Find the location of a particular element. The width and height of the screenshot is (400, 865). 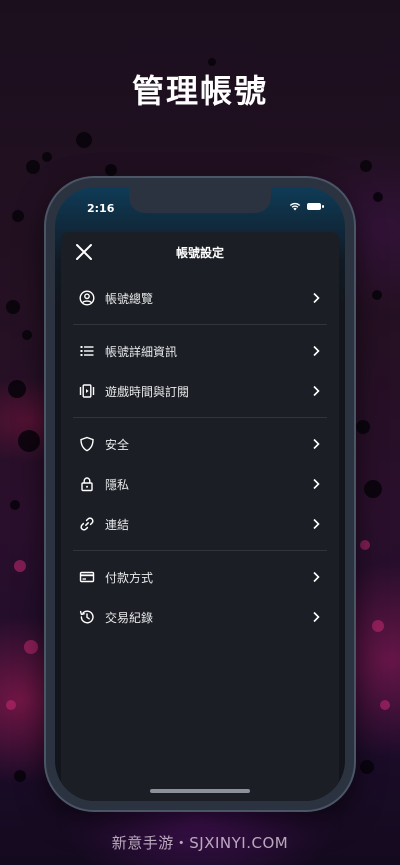

menu-item-privacy: 隱私 is located at coordinates (200, 484).